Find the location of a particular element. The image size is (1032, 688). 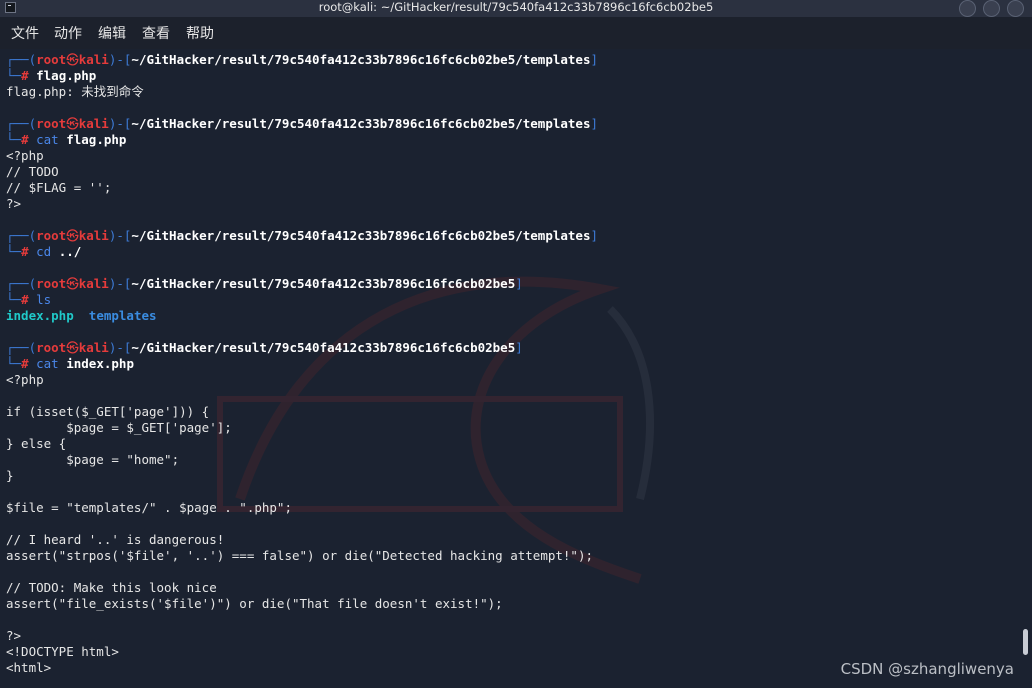

output-line: // I heard '..' is dangerous! is located at coordinates (115, 540).